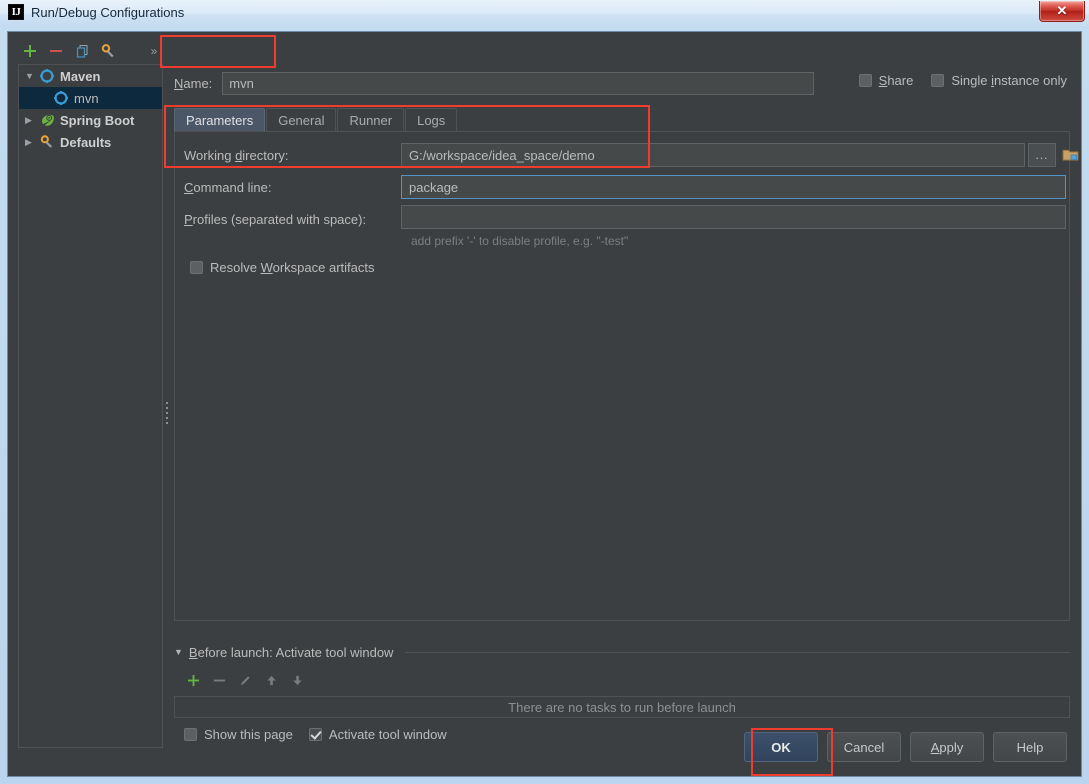 This screenshot has height=784, width=1089. I want to click on configurations-toolbar: », so click(90, 51).